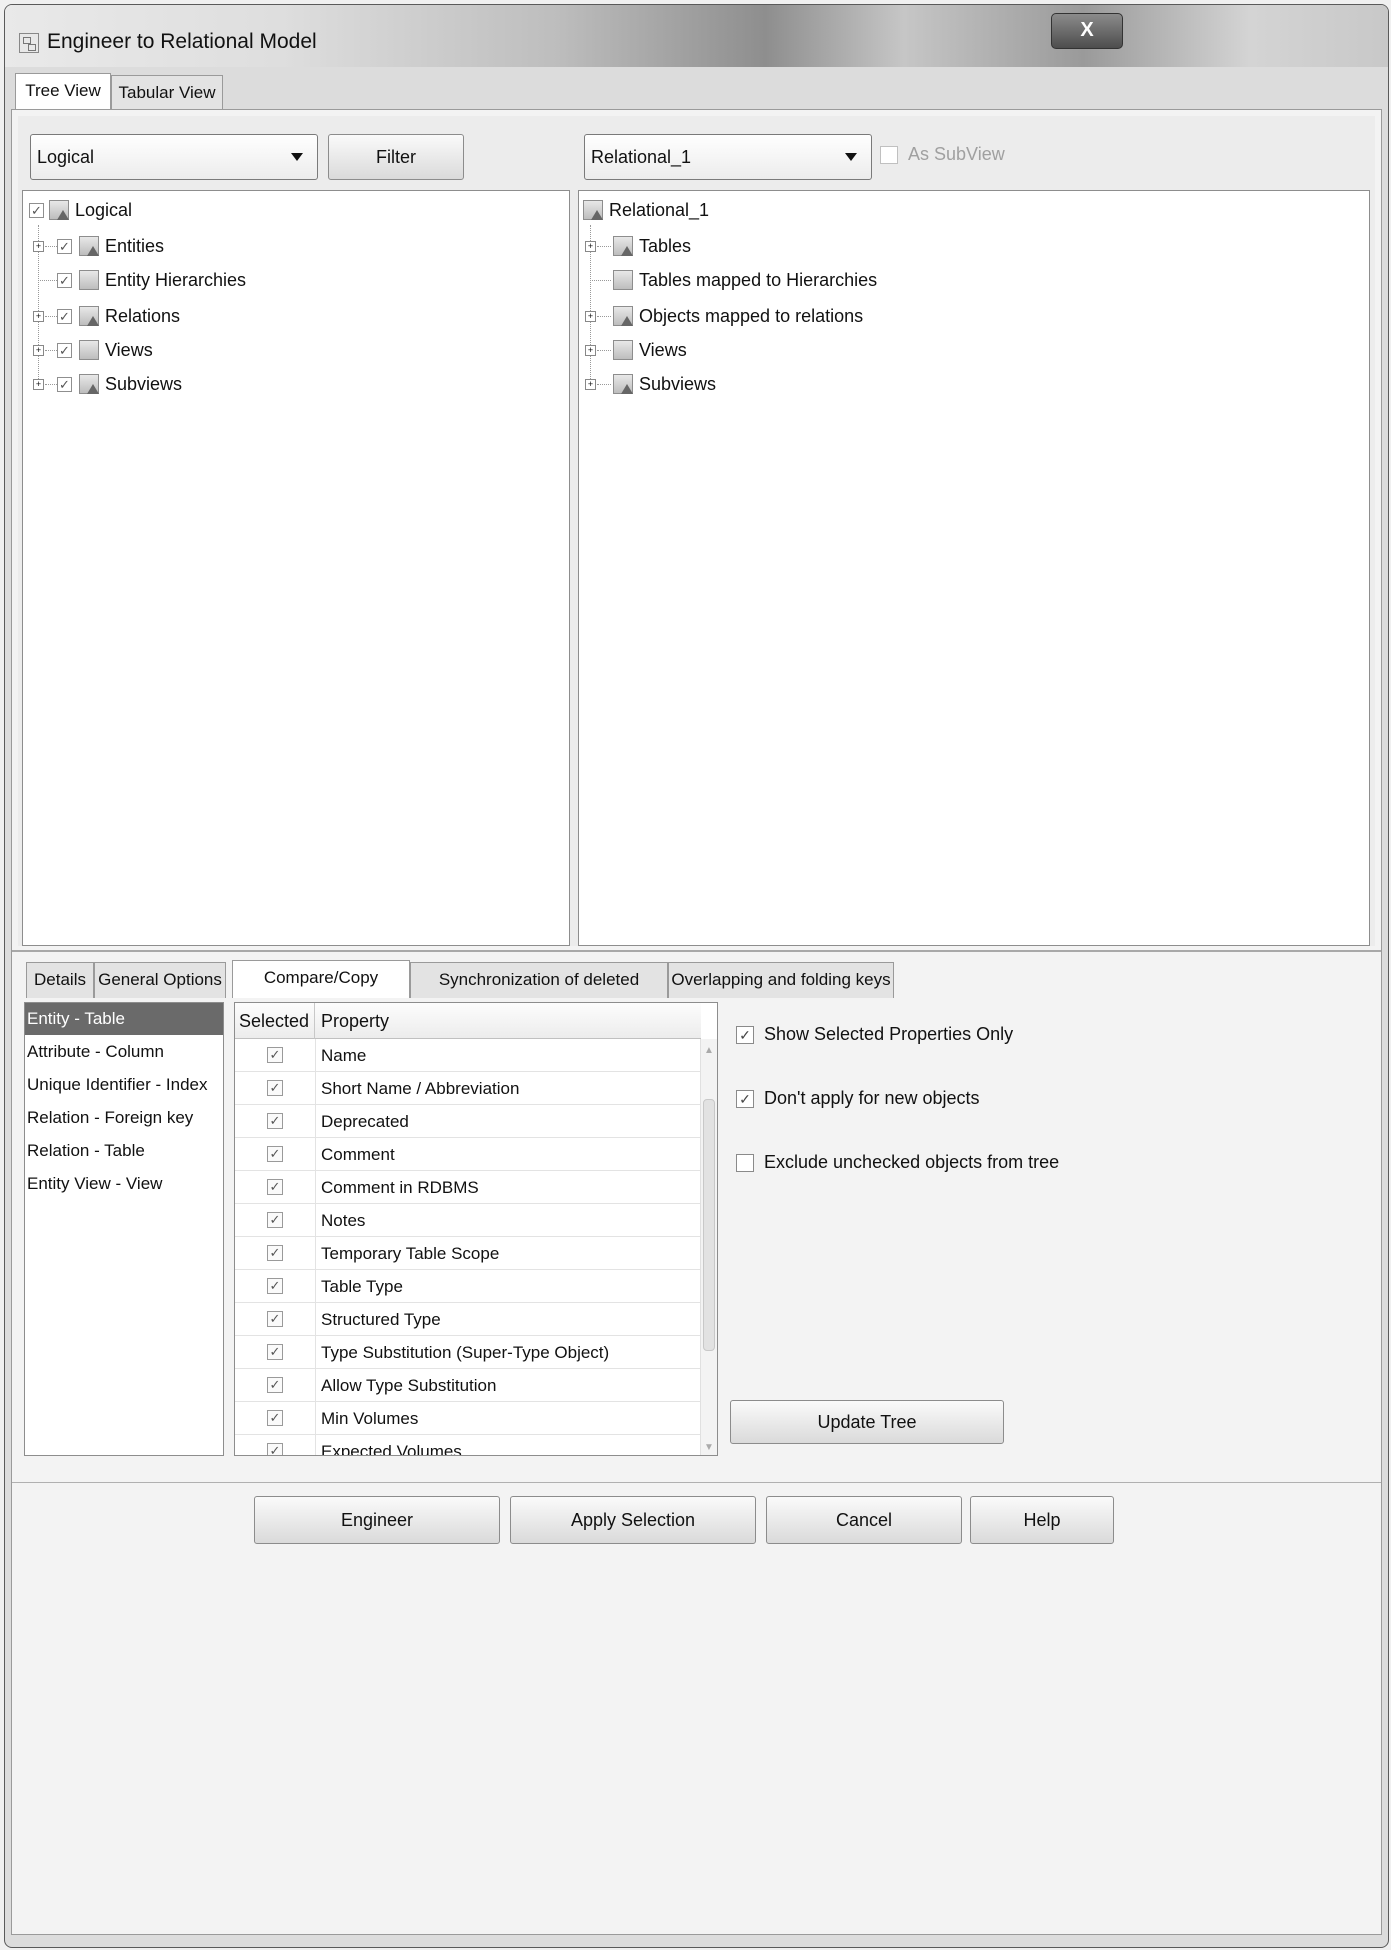 This screenshot has height=1950, width=1391. What do you see at coordinates (728, 157) in the screenshot?
I see `relational-model-combo: Relational_1` at bounding box center [728, 157].